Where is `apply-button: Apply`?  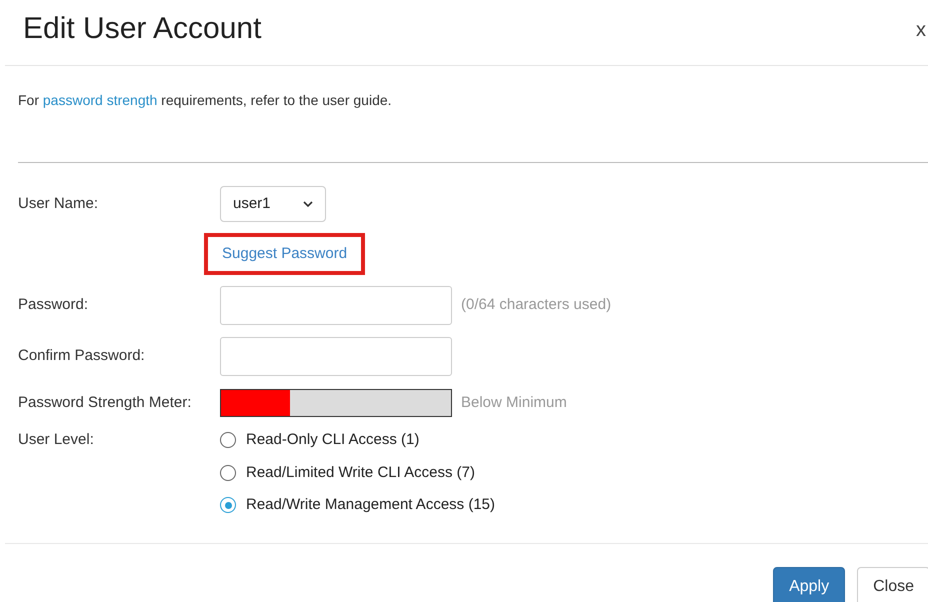
apply-button: Apply is located at coordinates (809, 584).